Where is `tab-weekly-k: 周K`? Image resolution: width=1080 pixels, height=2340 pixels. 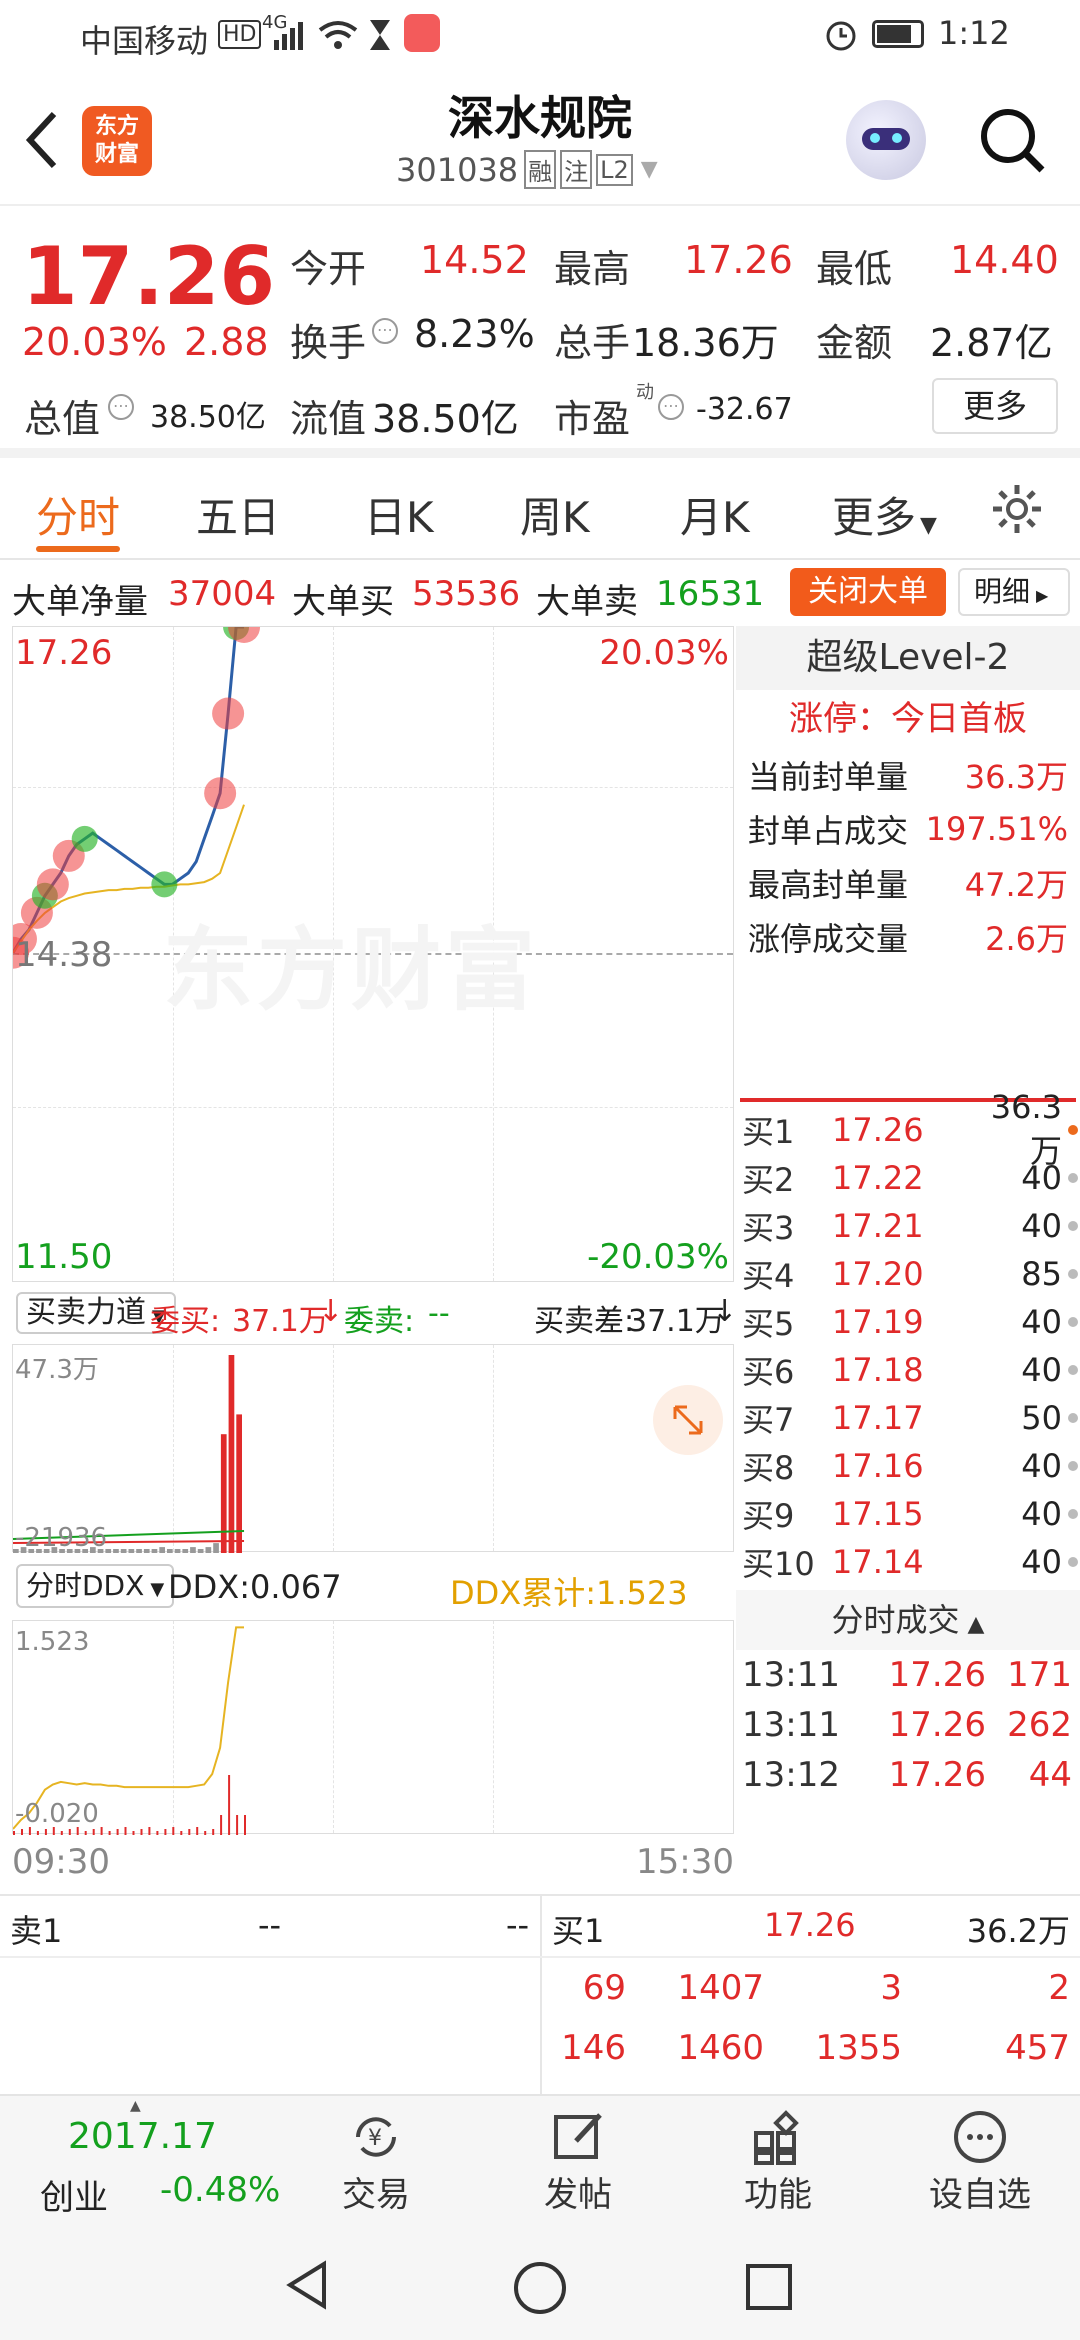
tab-weekly-k: 周K is located at coordinates (555, 514).